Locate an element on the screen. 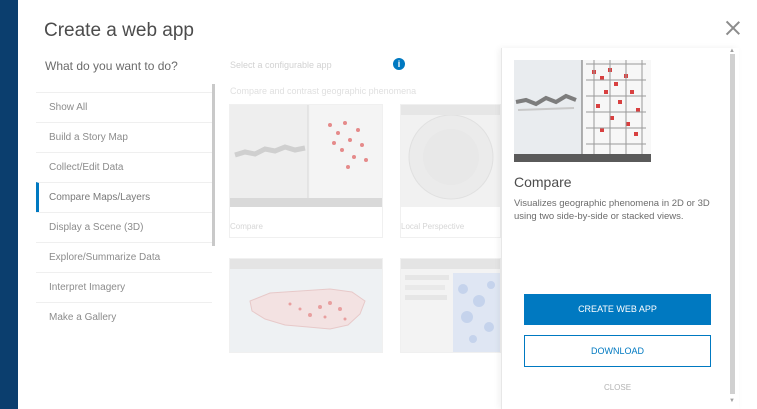 This screenshot has height=409, width=757. local-perspective-thumbnail is located at coordinates (450, 156).